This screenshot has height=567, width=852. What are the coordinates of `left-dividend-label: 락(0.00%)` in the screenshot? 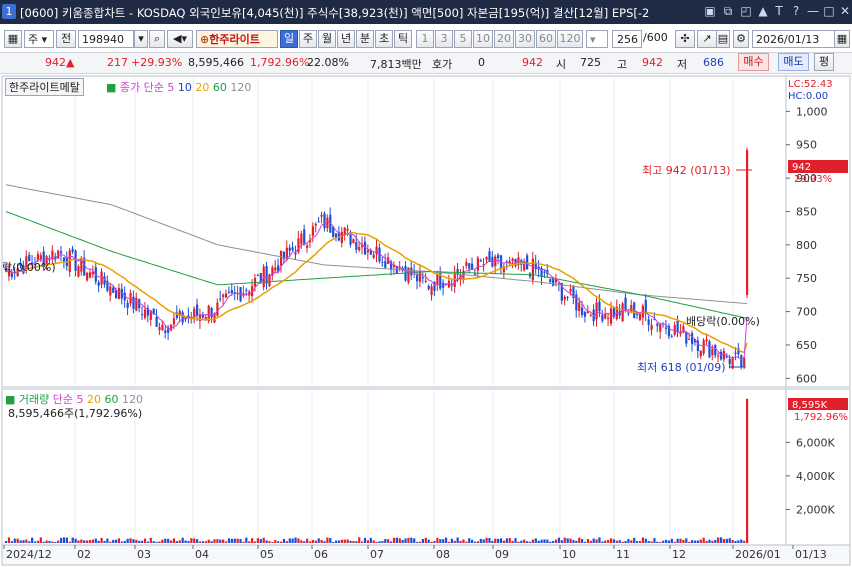 It's located at (29, 267).